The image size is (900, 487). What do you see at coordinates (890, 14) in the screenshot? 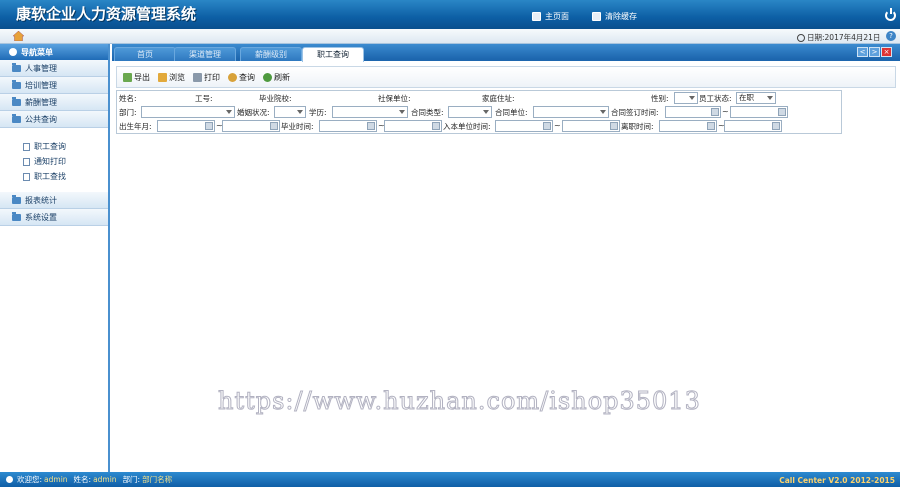
I see `power-icon` at bounding box center [890, 14].